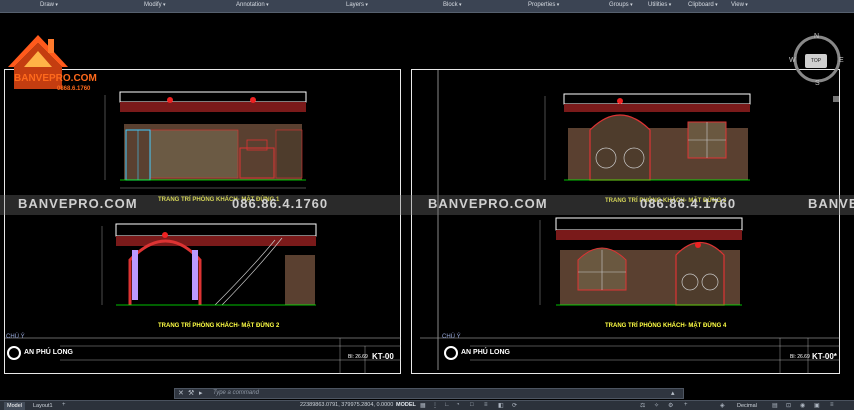  What do you see at coordinates (43, 406) in the screenshot?
I see `tab-layout1: Layout1` at bounding box center [43, 406].